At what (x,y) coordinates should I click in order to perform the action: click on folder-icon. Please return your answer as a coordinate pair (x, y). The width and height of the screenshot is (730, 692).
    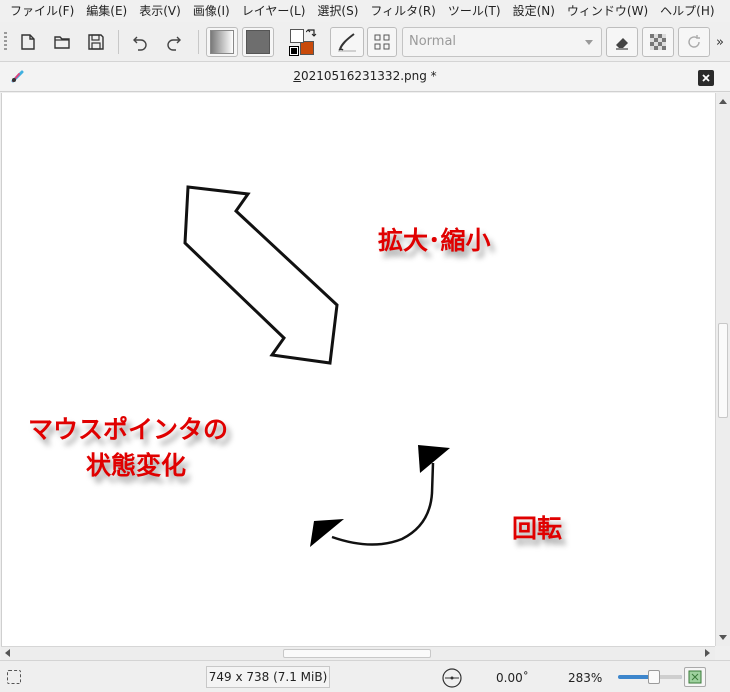
    Looking at the image, I should click on (62, 42).